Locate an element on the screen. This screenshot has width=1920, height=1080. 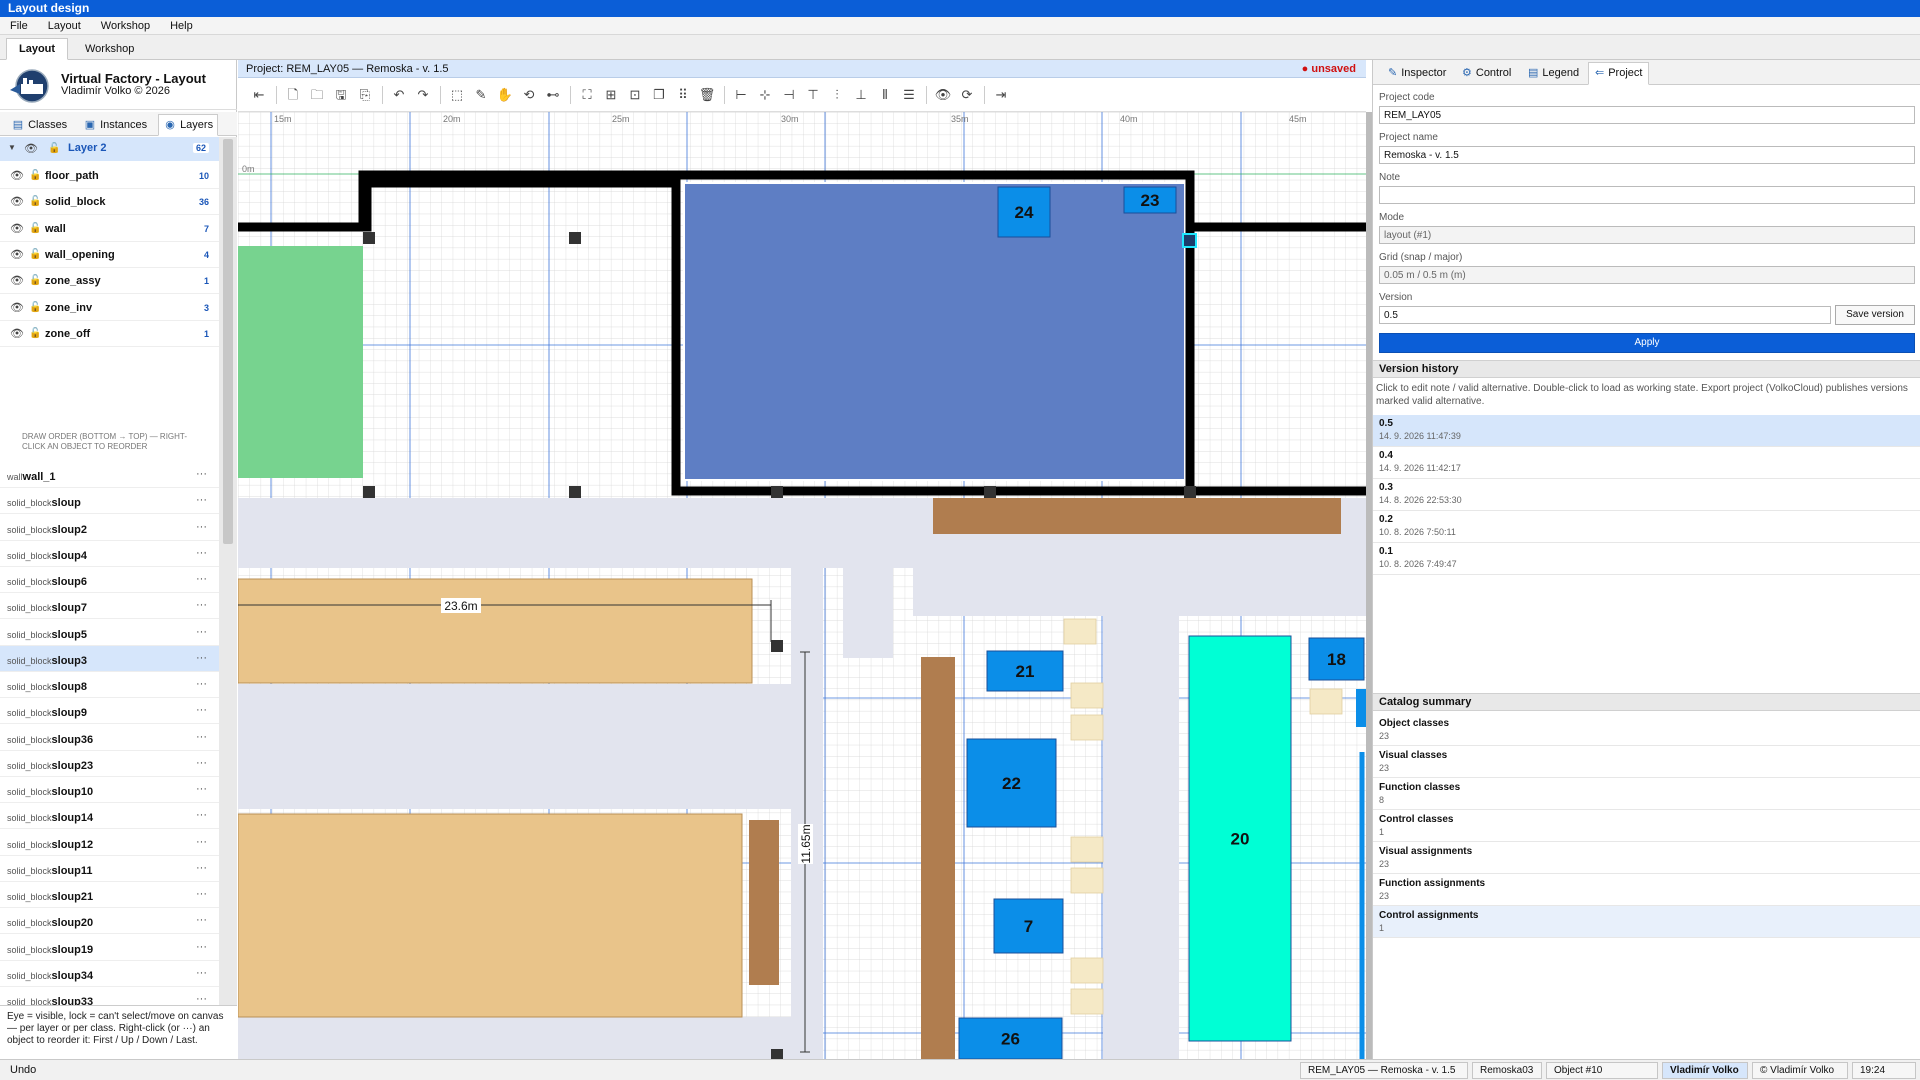
collapse-left-icon: ⇤ is located at coordinates (259, 95).